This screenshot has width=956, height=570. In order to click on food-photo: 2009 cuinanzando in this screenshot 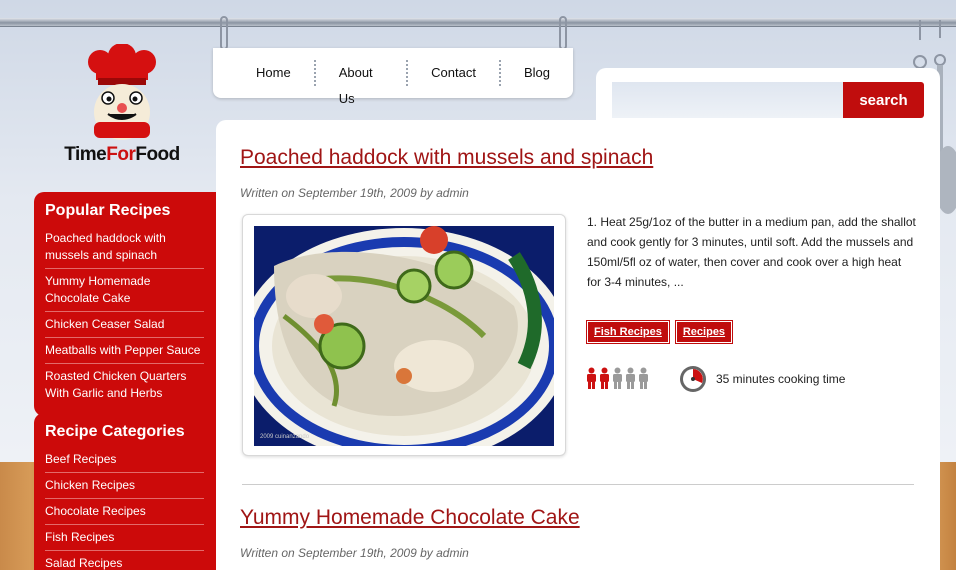, I will do `click(404, 336)`.